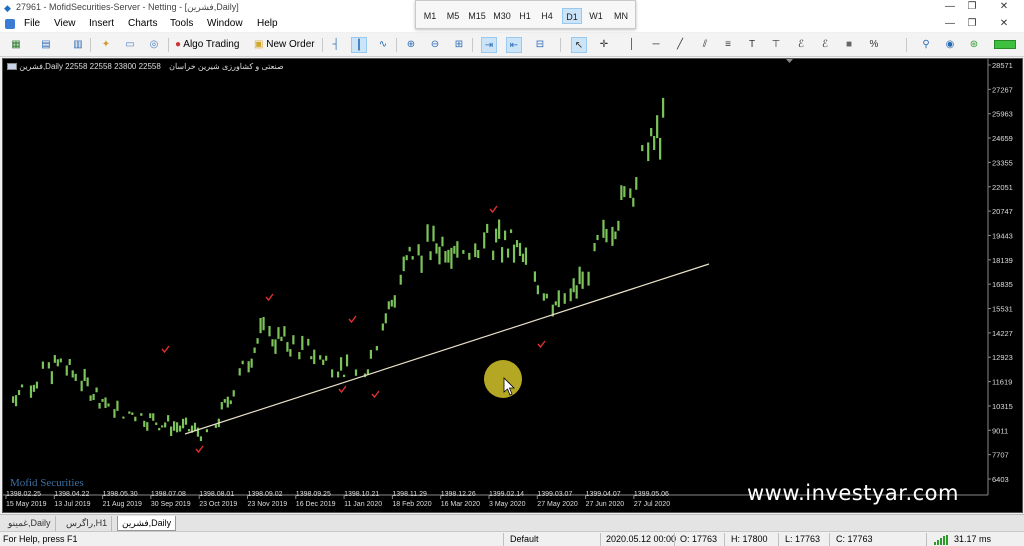  What do you see at coordinates (950, 45) in the screenshot?
I see `vps-icon: ◉` at bounding box center [950, 45].